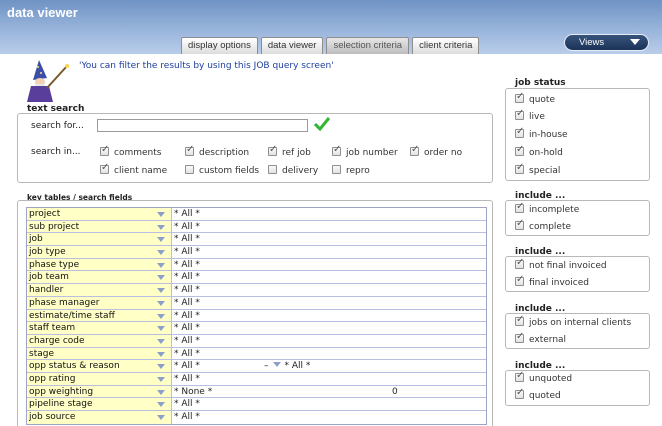 The height and width of the screenshot is (426, 662). I want to click on views-button: Views, so click(606, 42).